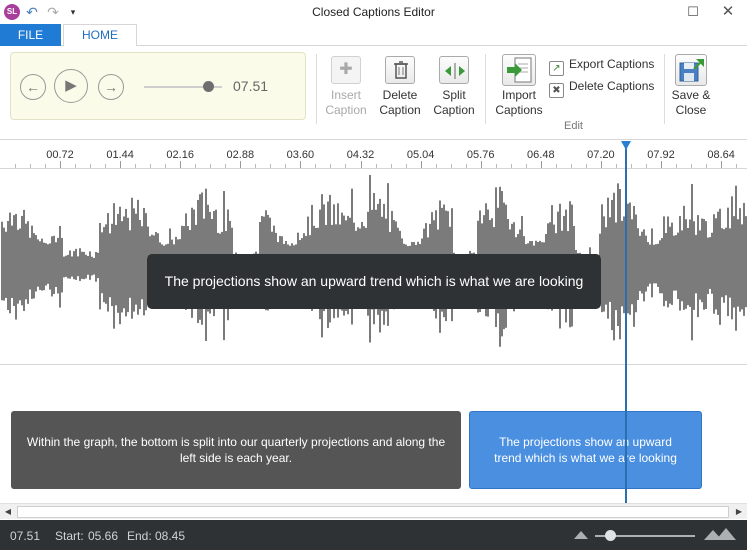 This screenshot has width=747, height=550. Describe the element at coordinates (71, 86) in the screenshot. I see `play-button: ▶` at that location.